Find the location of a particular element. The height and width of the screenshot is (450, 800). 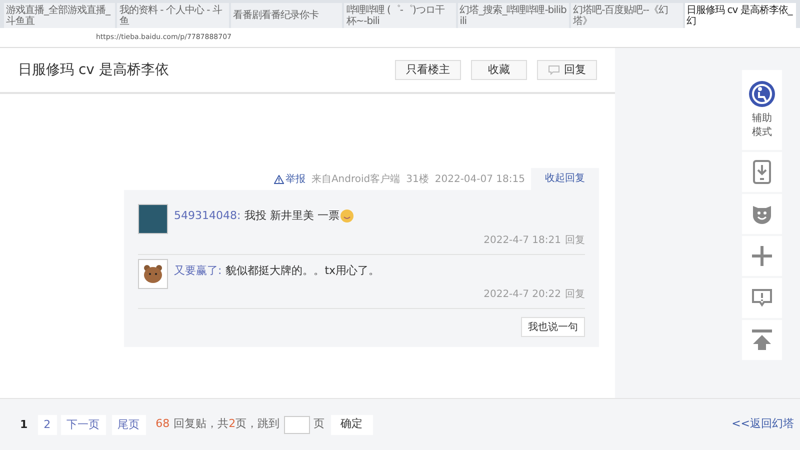

last-page-link: 尾页 is located at coordinates (129, 424).